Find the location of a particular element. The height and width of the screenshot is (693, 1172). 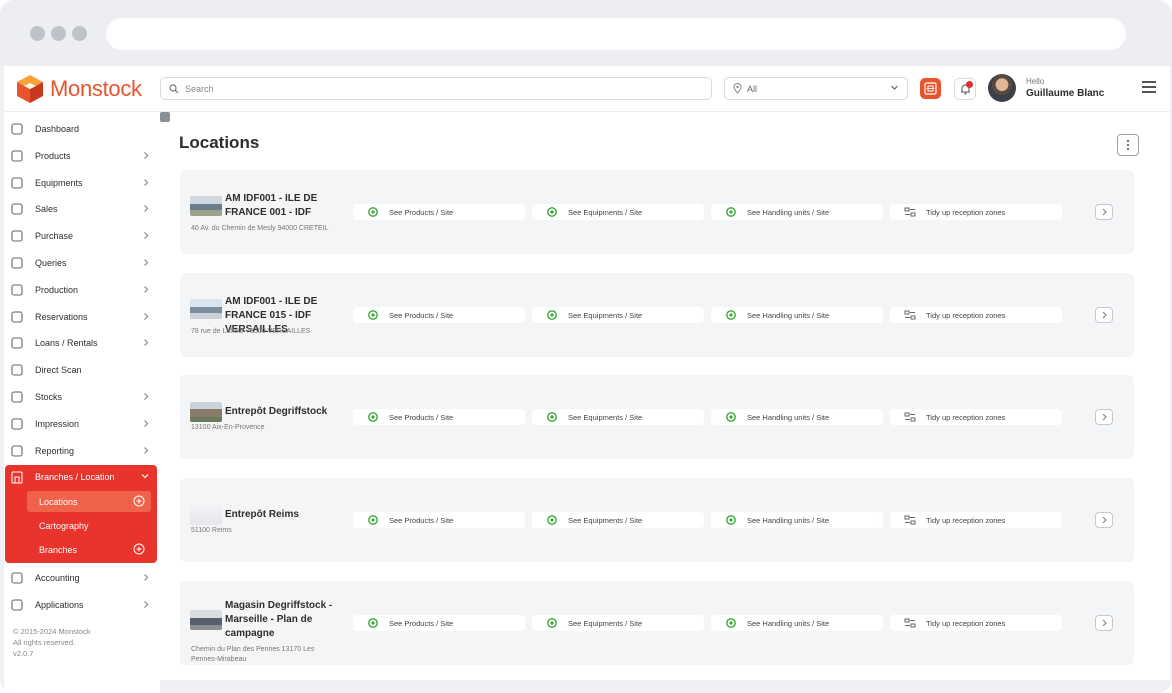

search-box is located at coordinates (436, 88).